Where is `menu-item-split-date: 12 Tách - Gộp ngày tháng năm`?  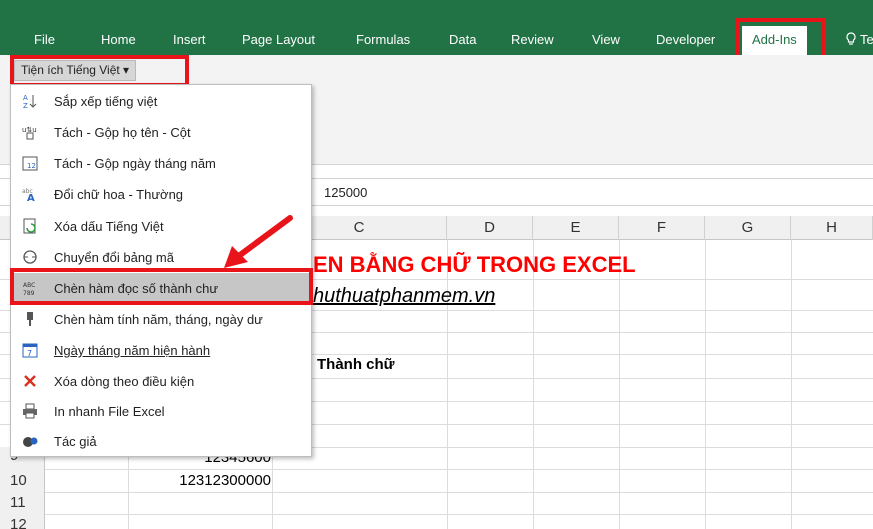
menu-item-split-date: 12 Tách - Gộp ngày tháng năm is located at coordinates (161, 163).